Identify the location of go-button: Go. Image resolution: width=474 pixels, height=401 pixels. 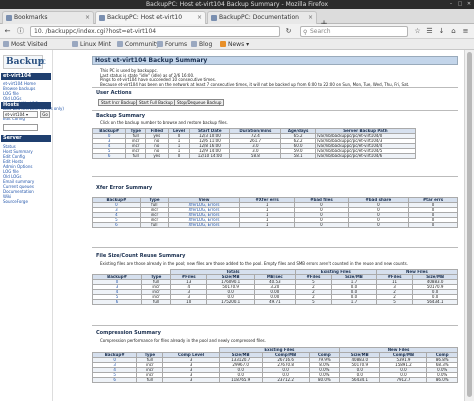
(45, 114).